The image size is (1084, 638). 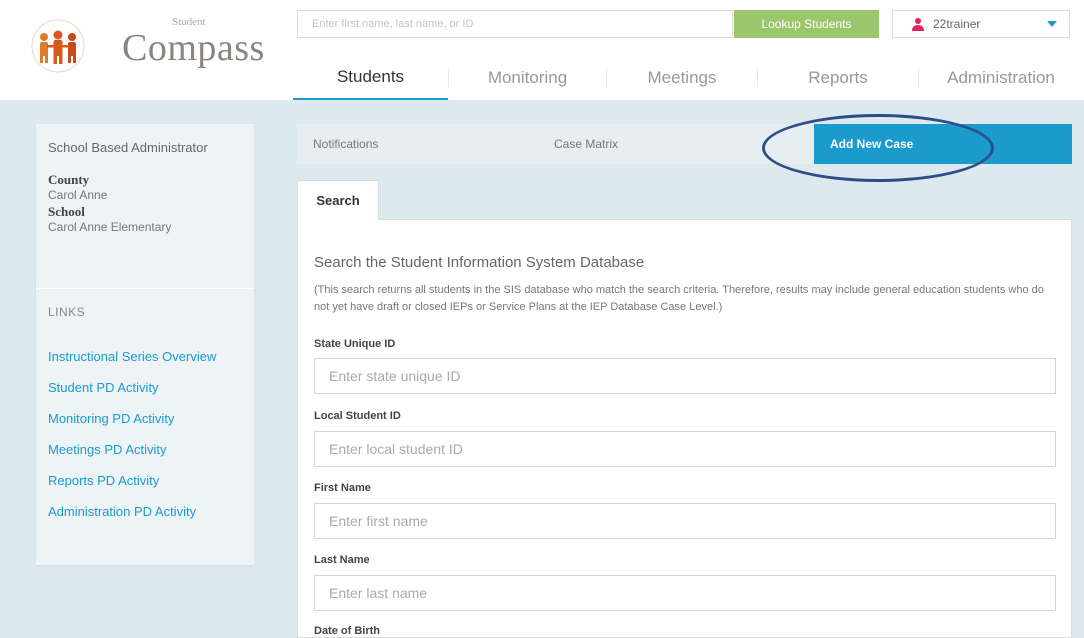 I want to click on last-name-input, so click(x=685, y=593).